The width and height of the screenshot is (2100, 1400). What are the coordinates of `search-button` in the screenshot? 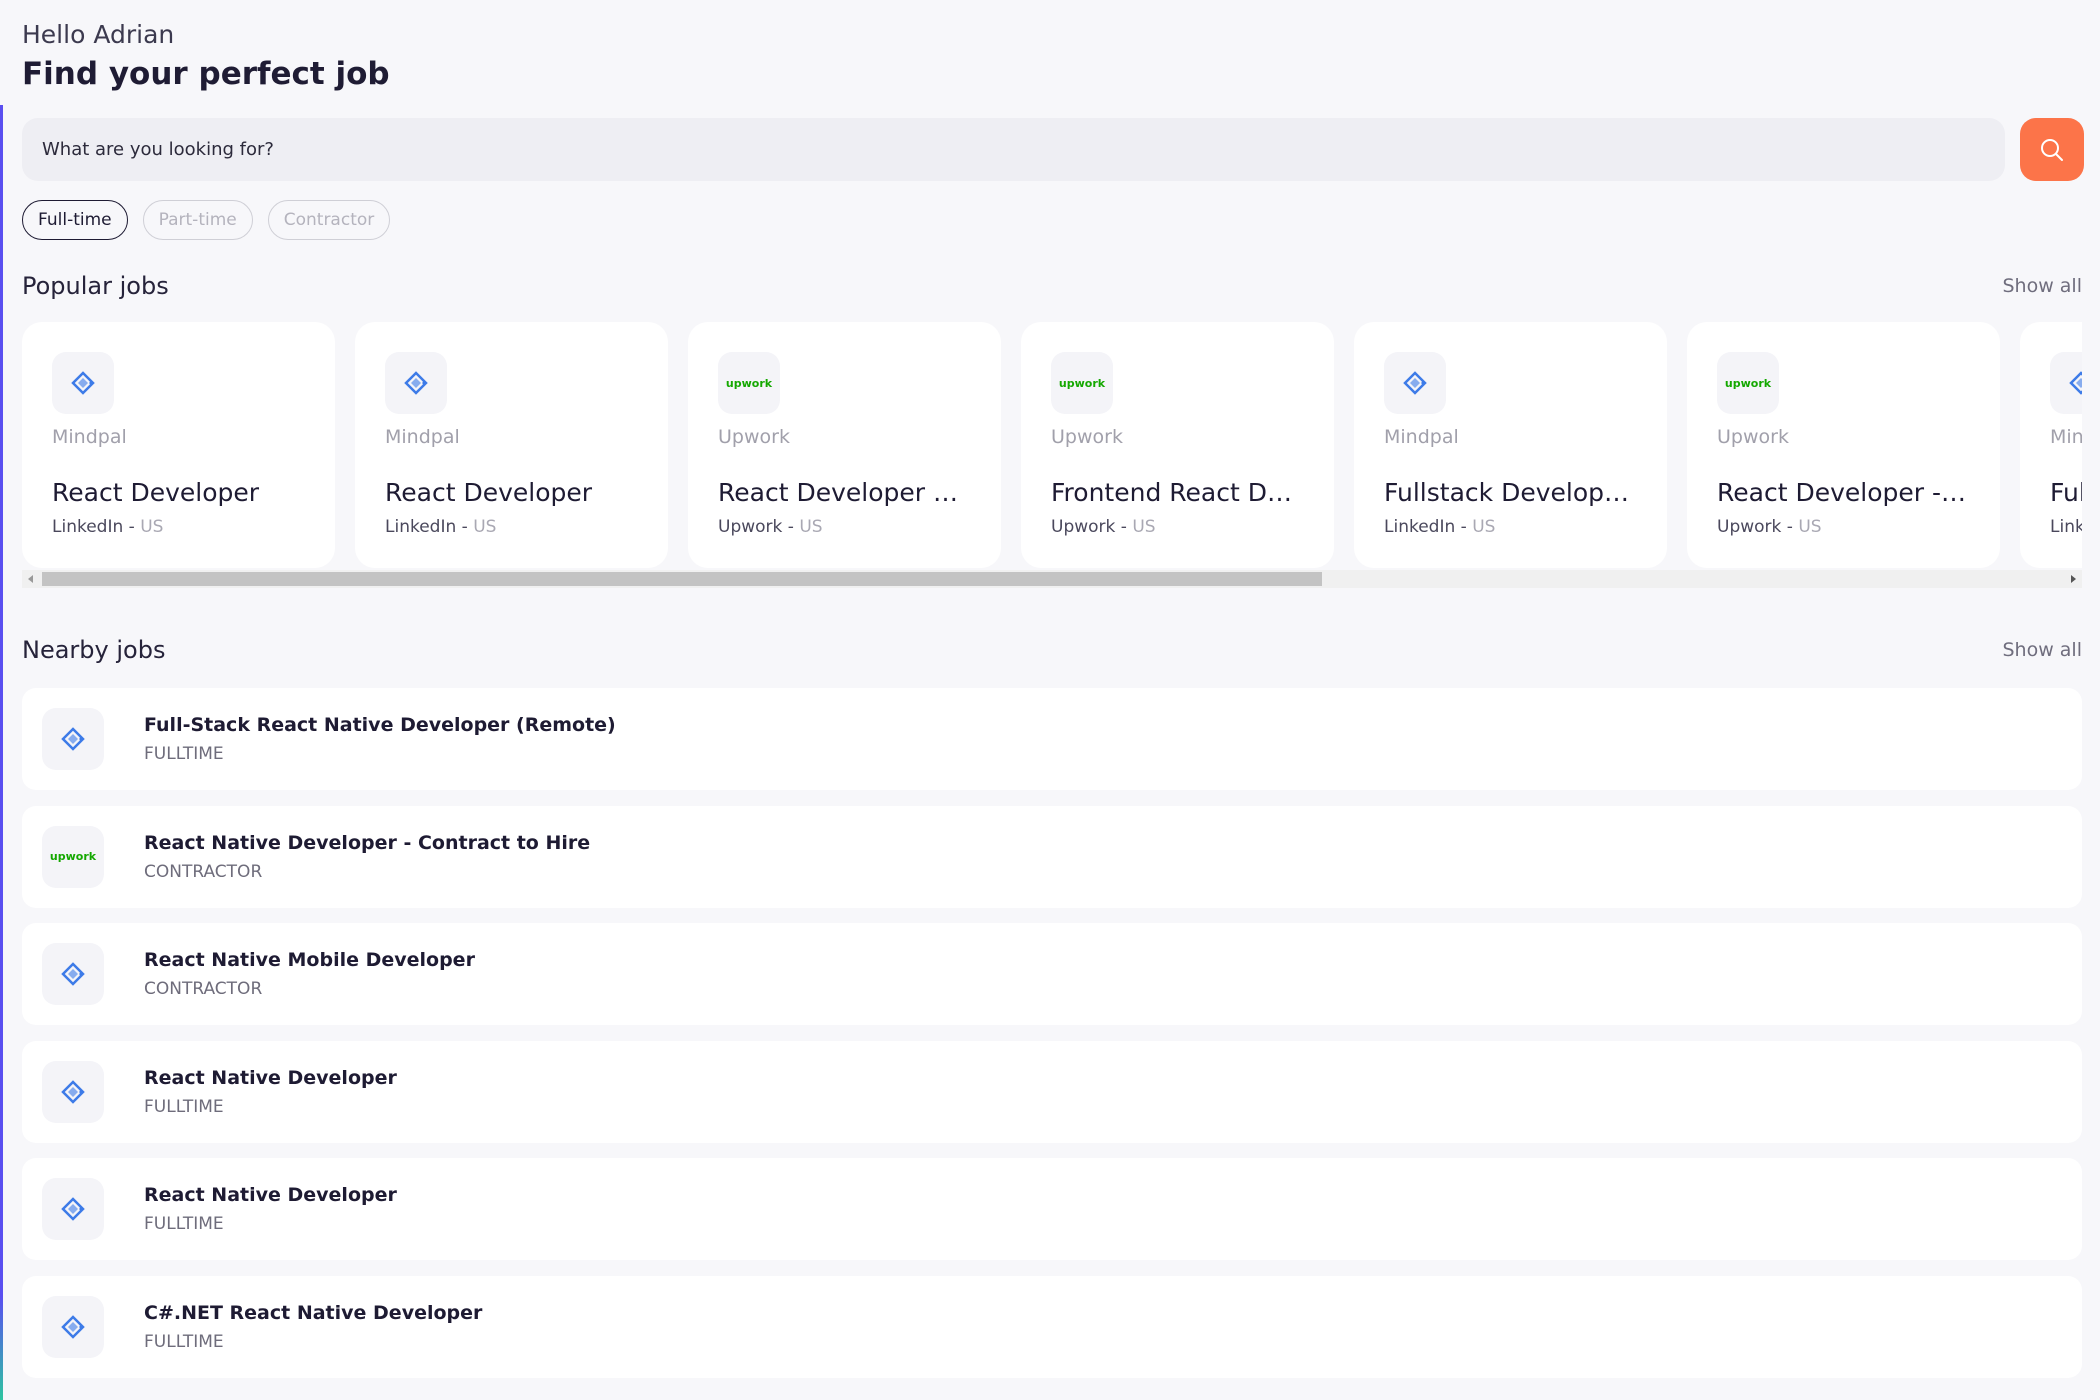 It's located at (2052, 149).